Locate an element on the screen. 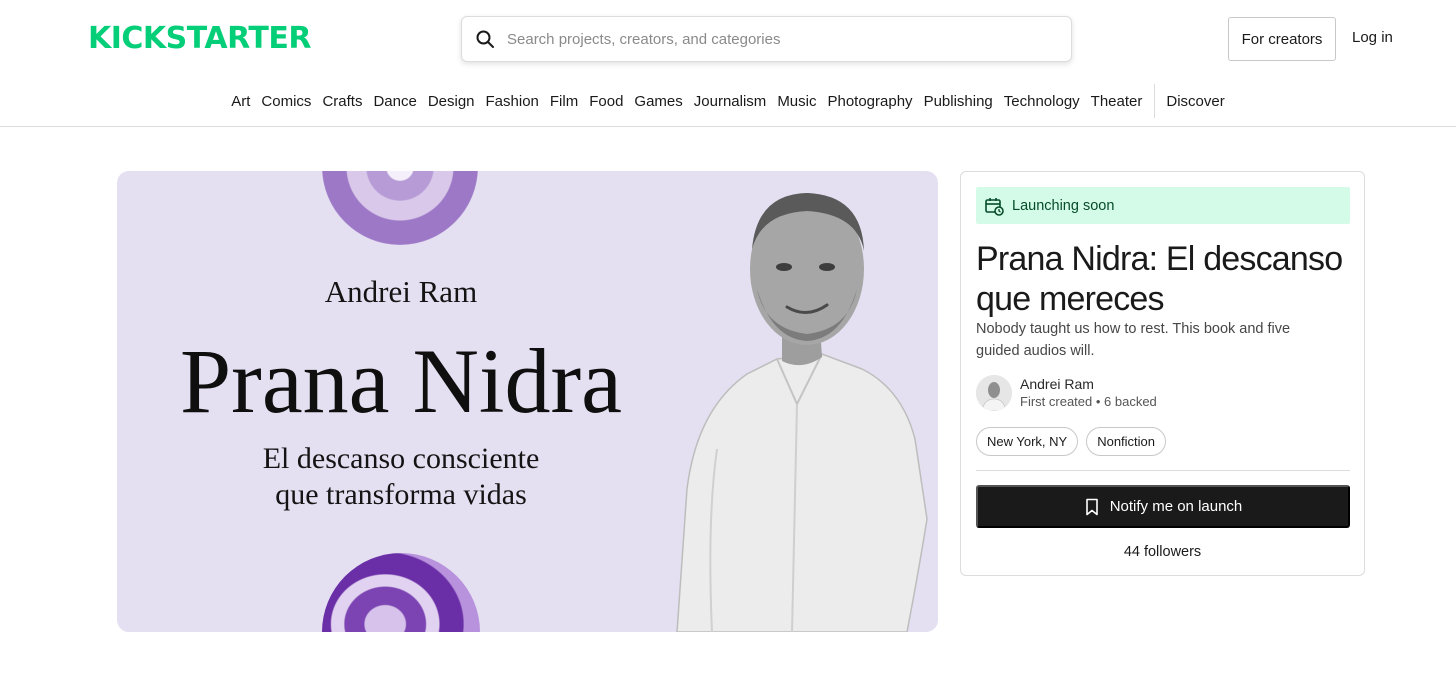 The width and height of the screenshot is (1456, 678). kickstarter-logo: KICKSTARTER is located at coordinates (199, 39).